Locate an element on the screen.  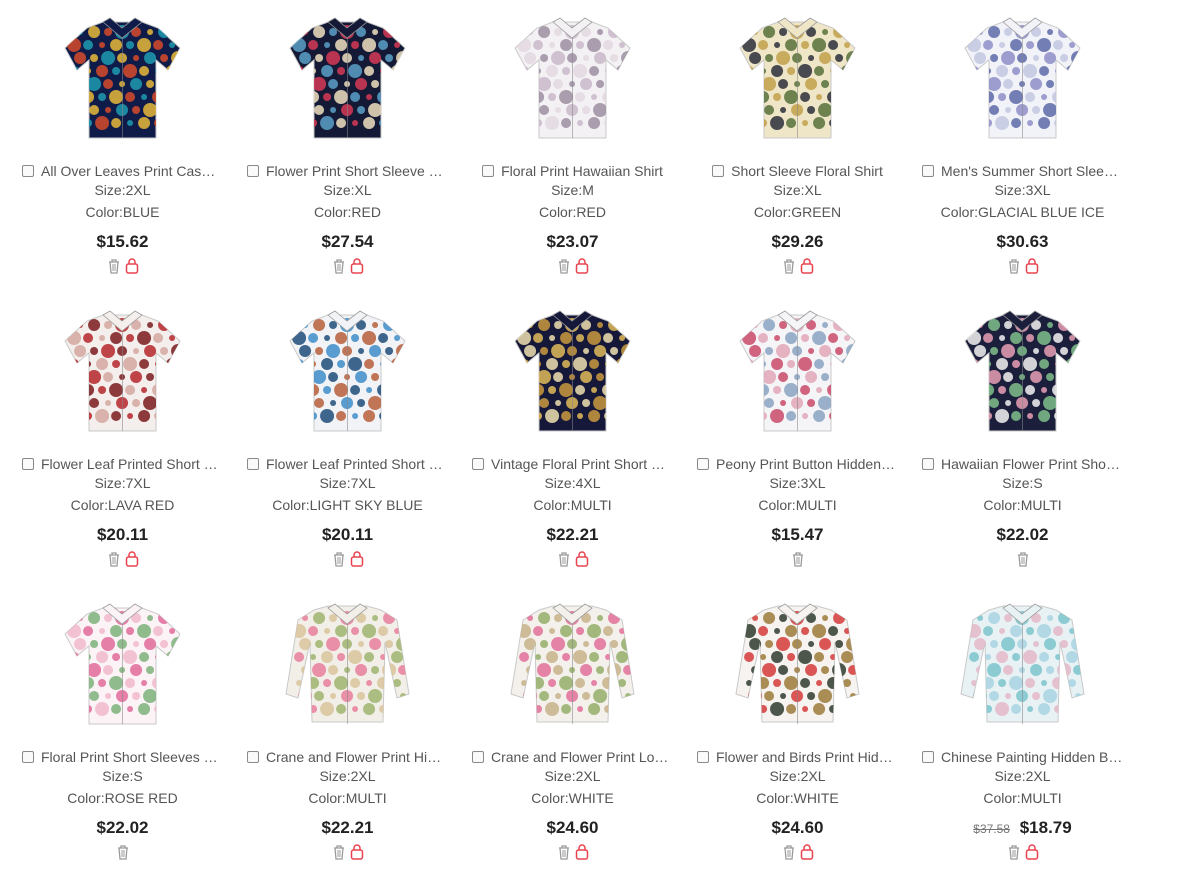
product-title: Floral Print Short Sleeves Shirt is located at coordinates (132, 757).